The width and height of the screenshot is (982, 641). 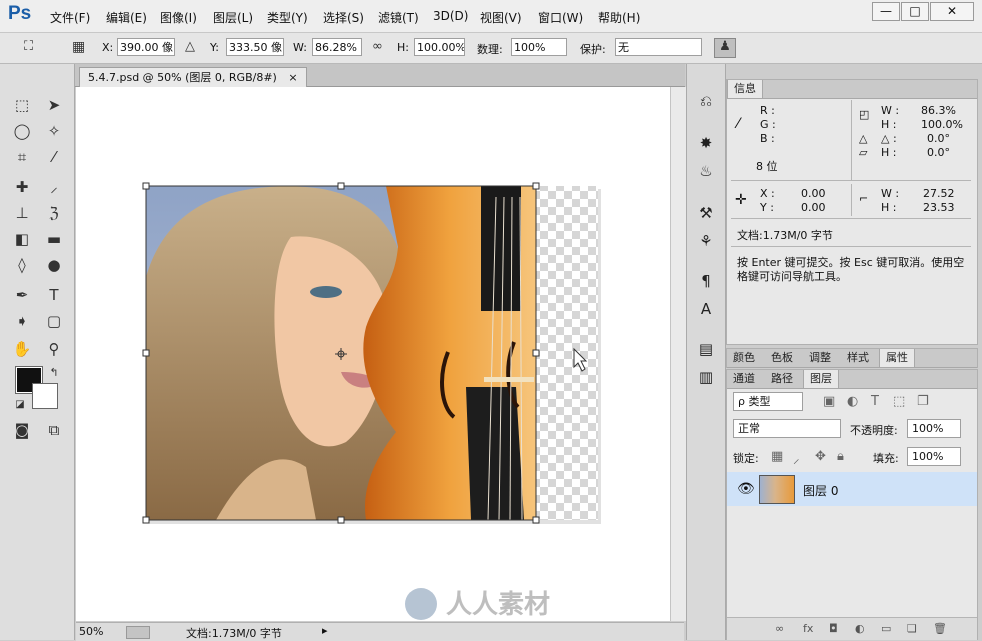 I want to click on visibility-eye-icon: 👁︎, so click(x=746, y=489).